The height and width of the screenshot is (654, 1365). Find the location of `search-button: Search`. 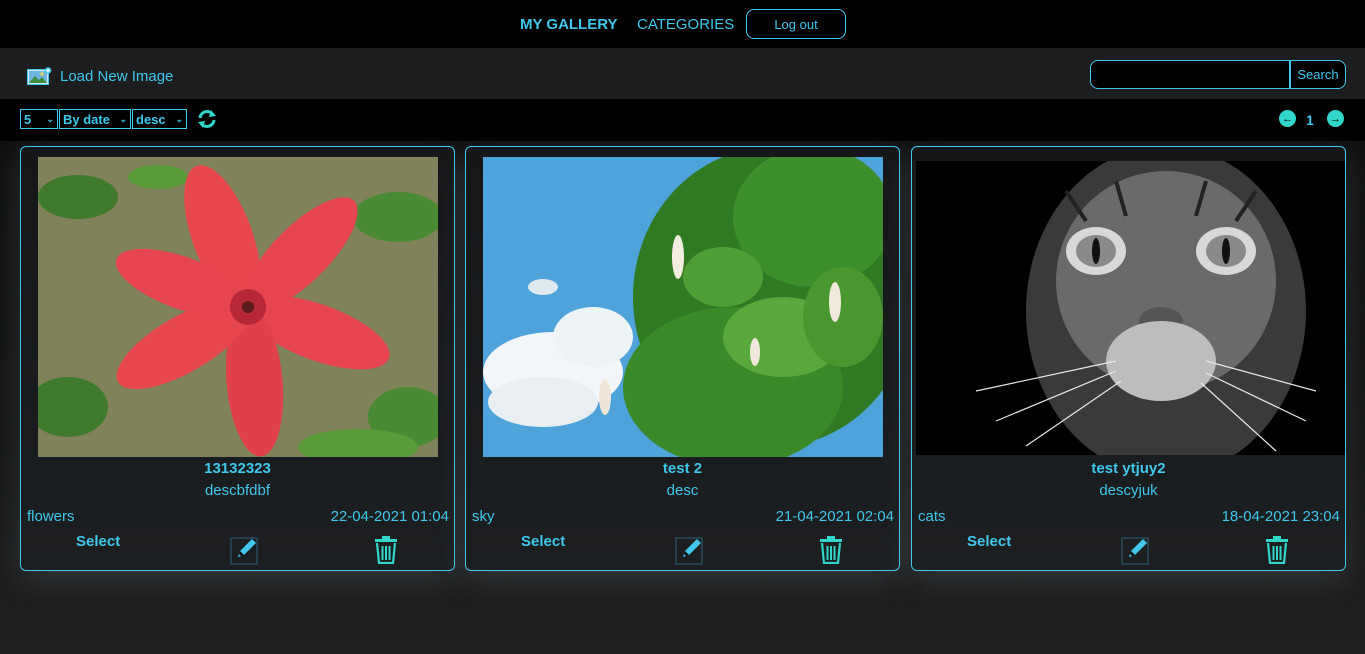

search-button: Search is located at coordinates (1318, 74).